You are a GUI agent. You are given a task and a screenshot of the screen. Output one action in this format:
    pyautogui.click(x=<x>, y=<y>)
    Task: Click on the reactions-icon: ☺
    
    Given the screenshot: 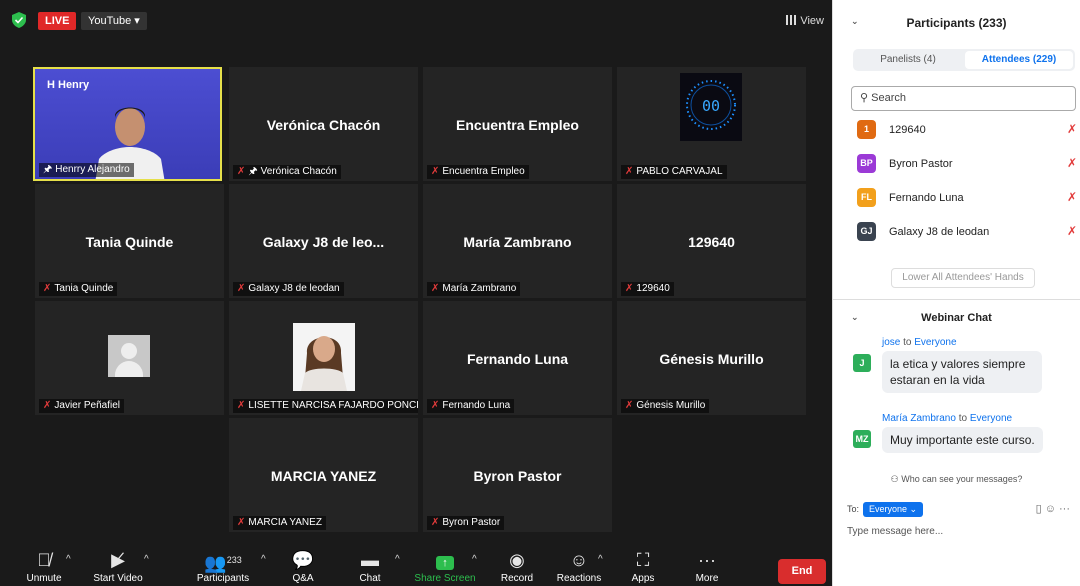 What is the action you would take?
    pyautogui.click(x=579, y=560)
    